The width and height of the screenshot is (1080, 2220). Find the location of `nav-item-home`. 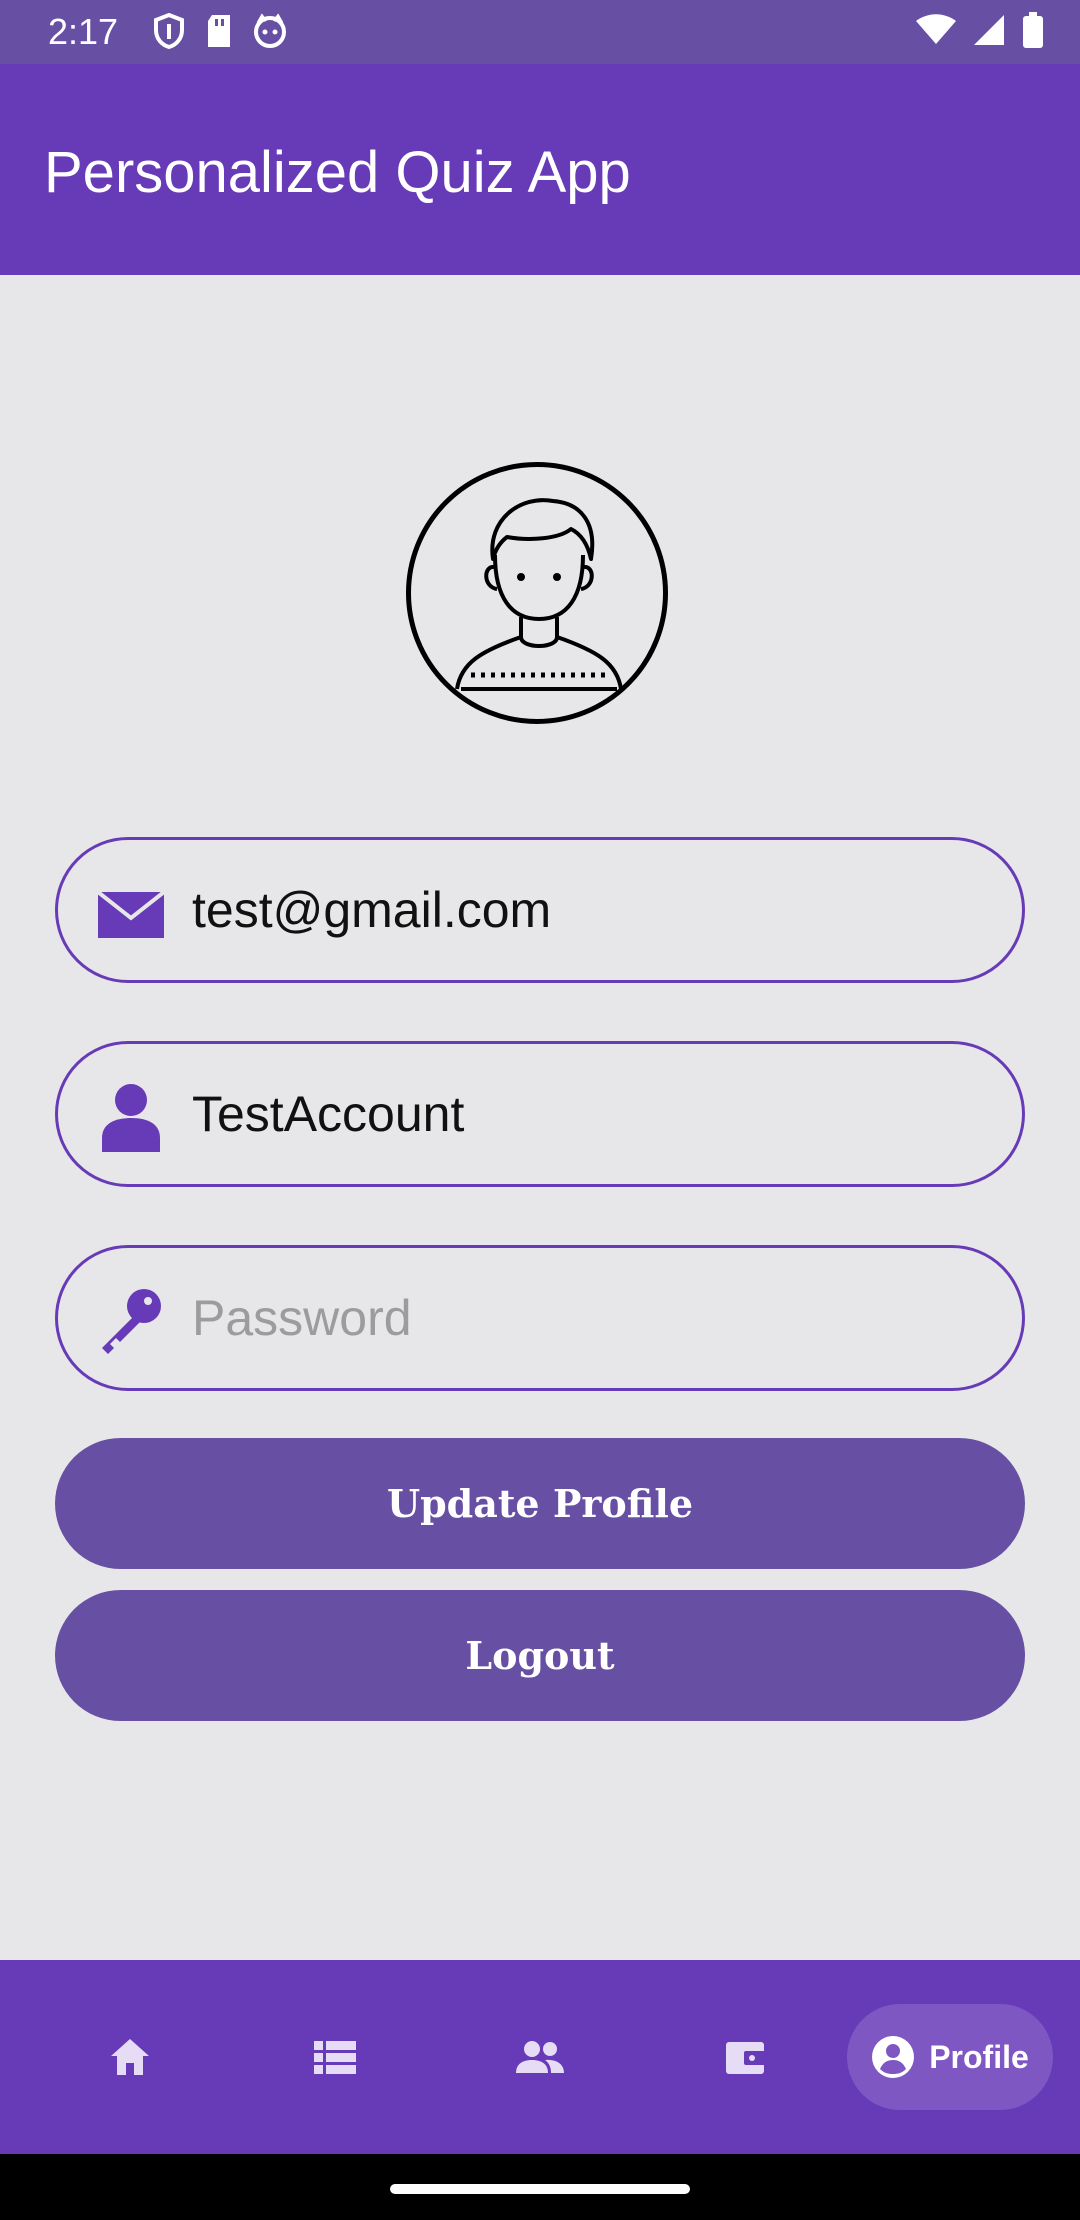

nav-item-home is located at coordinates (130, 2057).